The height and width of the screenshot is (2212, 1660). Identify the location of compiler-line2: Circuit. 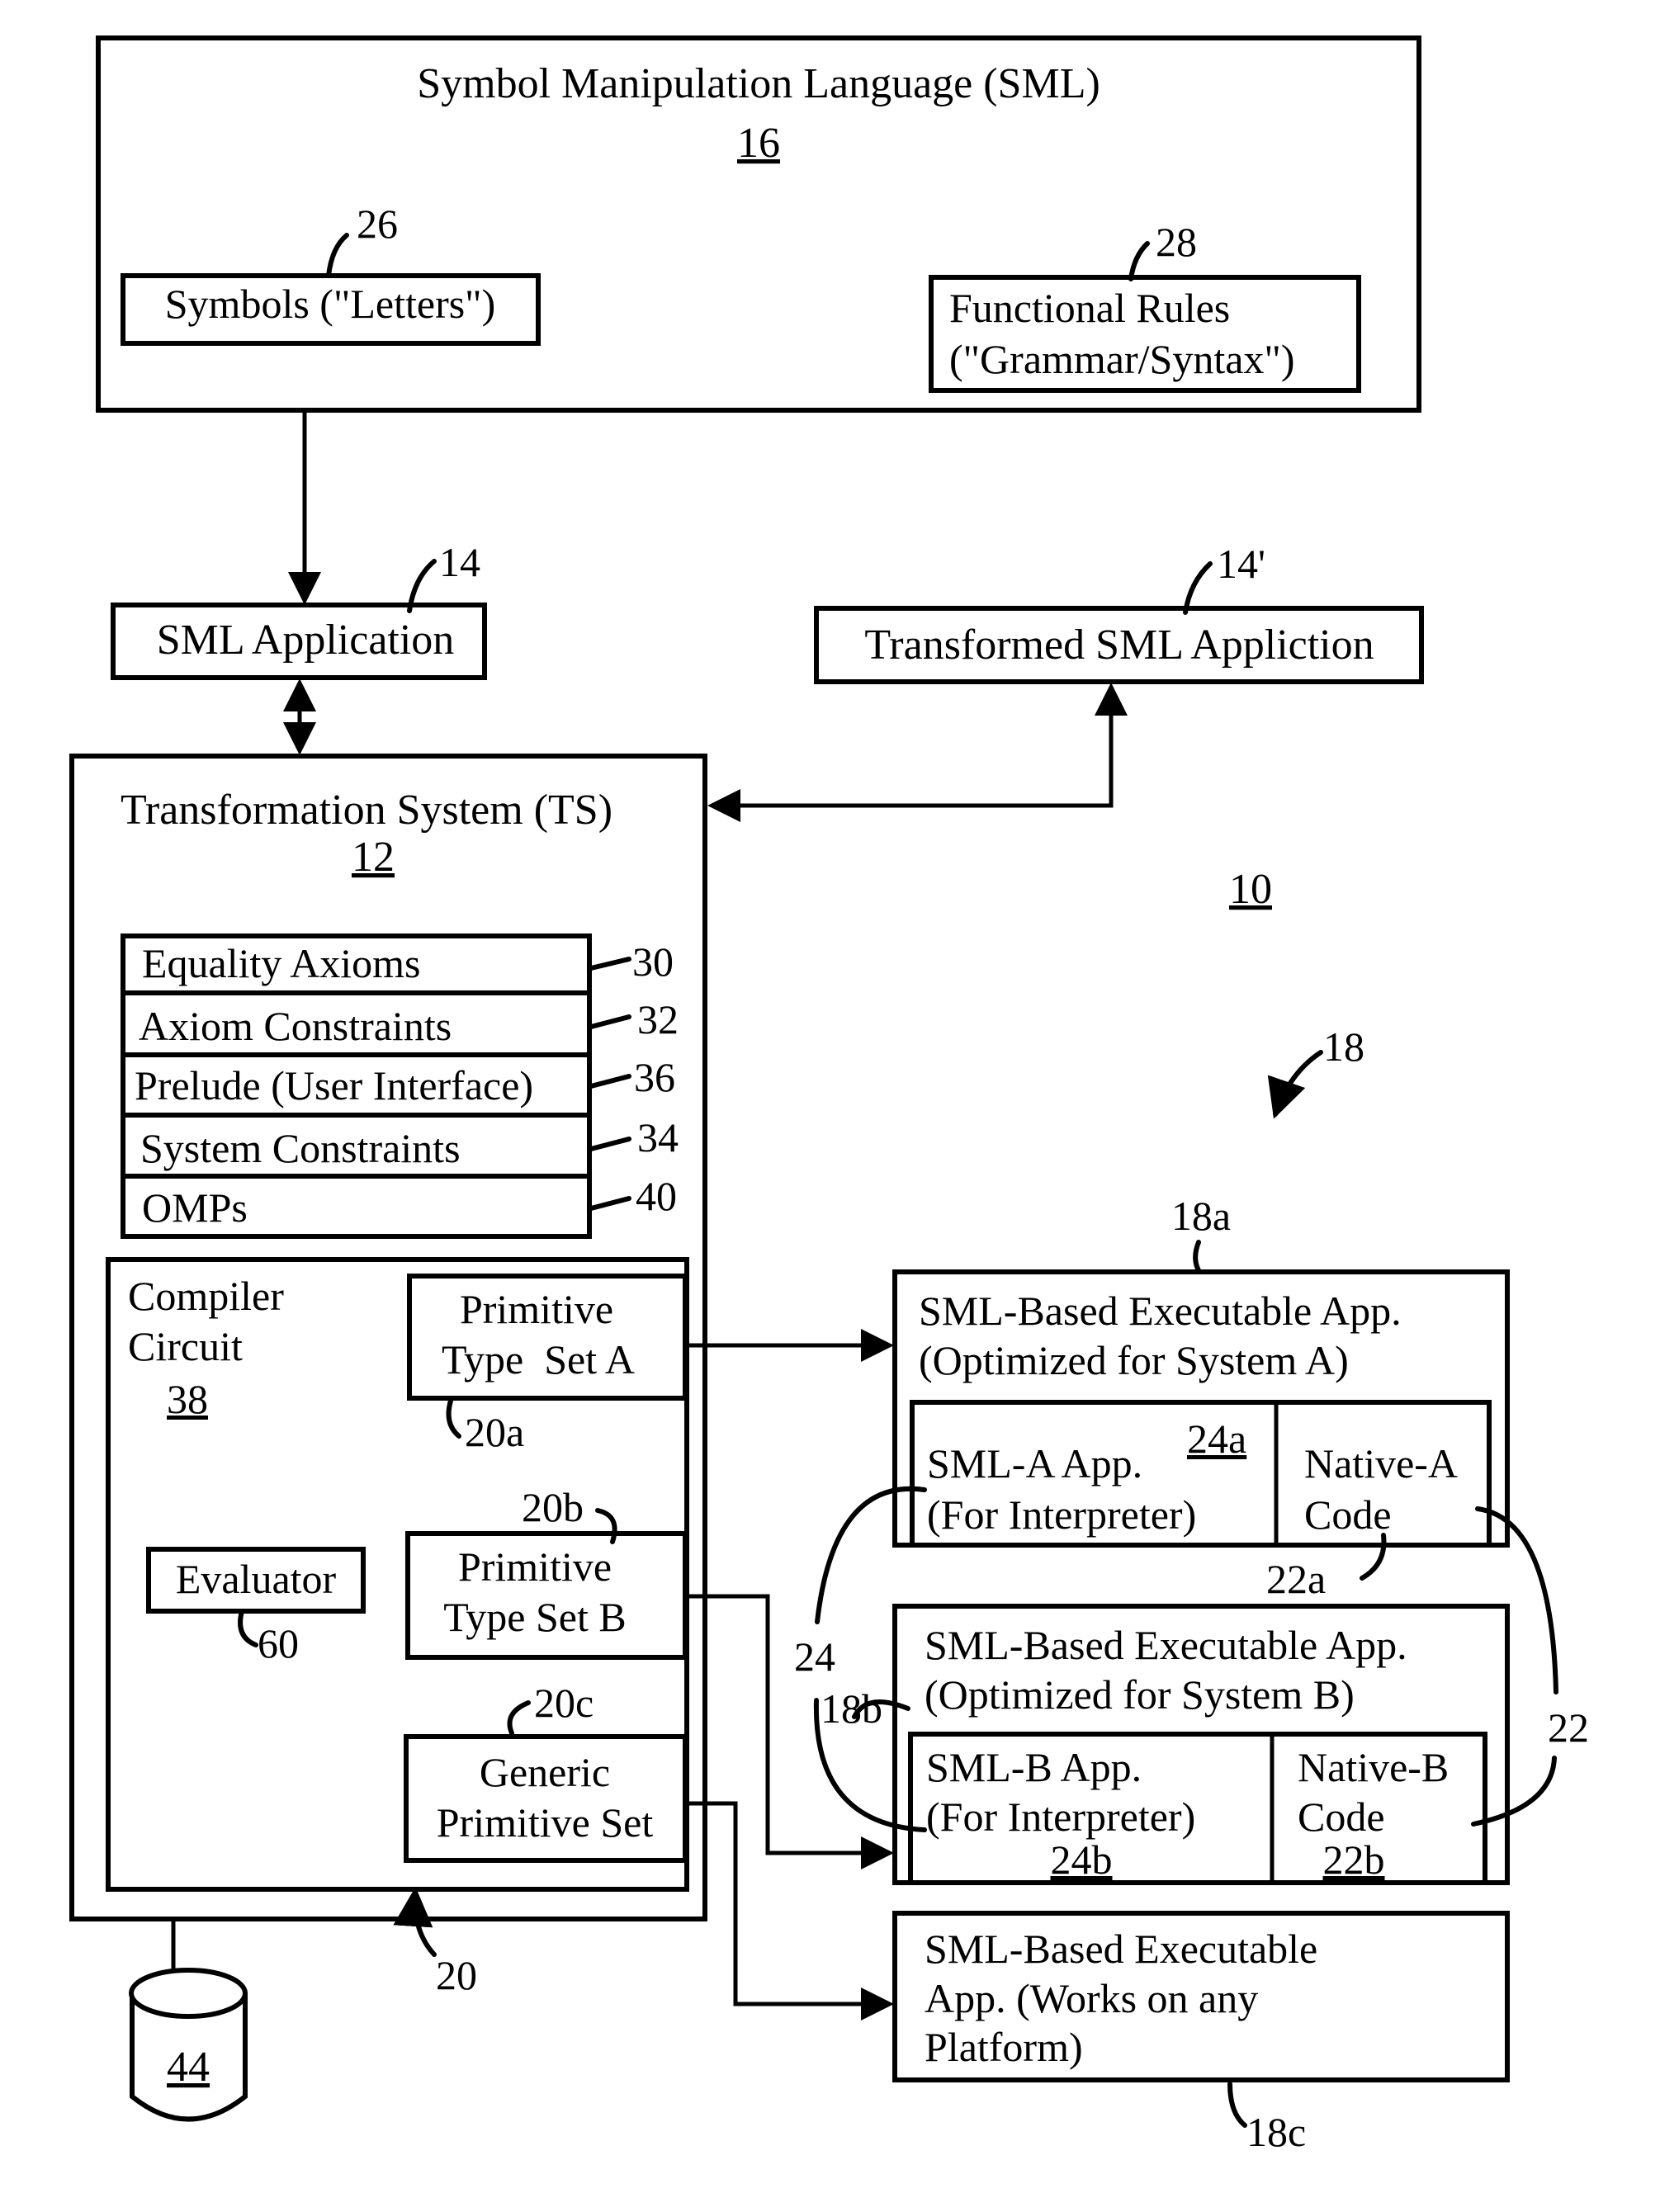
(185, 1346).